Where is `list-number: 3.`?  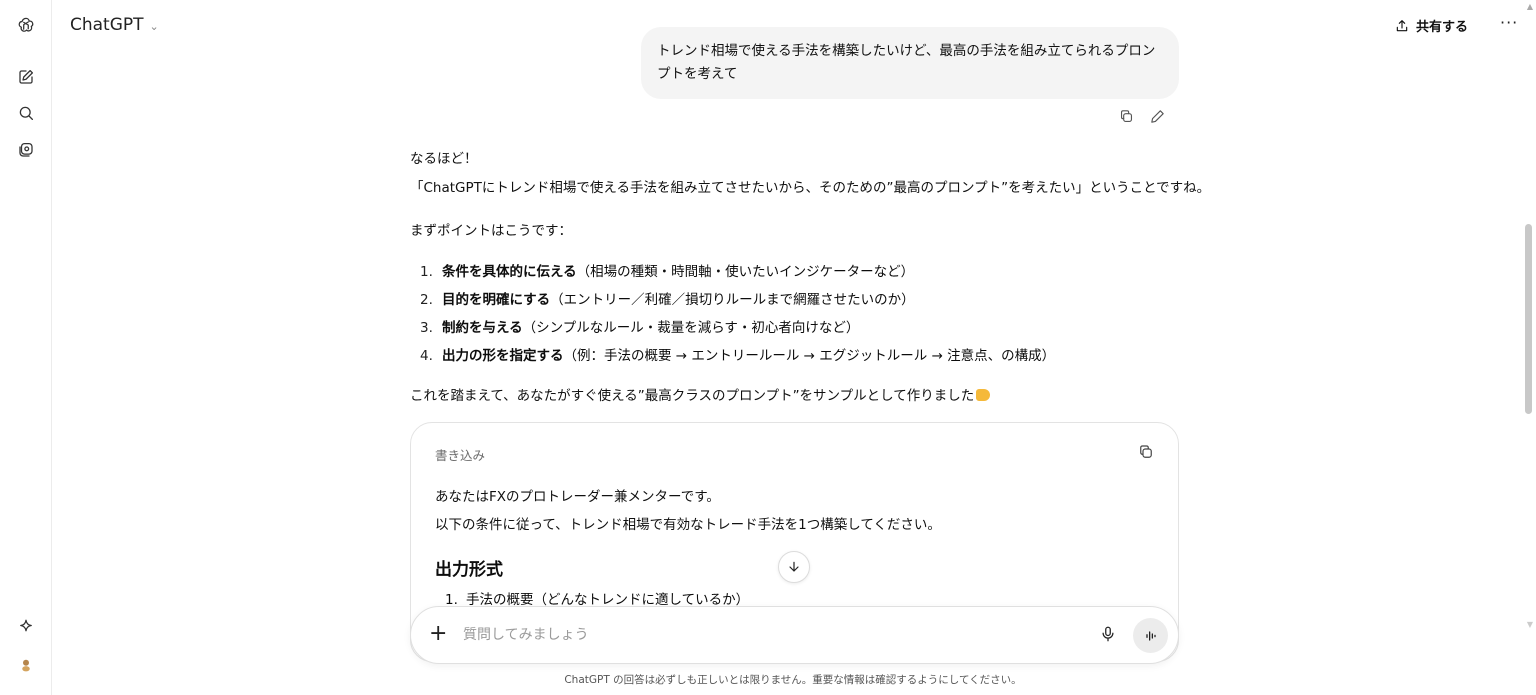 list-number: 3. is located at coordinates (426, 328).